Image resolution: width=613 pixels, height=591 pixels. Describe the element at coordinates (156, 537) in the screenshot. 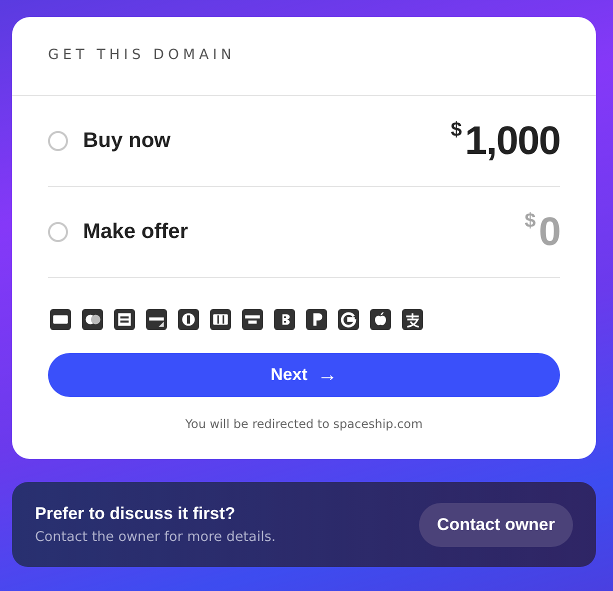

I see `contact-subtitle: Contact the owner for more details.` at that location.